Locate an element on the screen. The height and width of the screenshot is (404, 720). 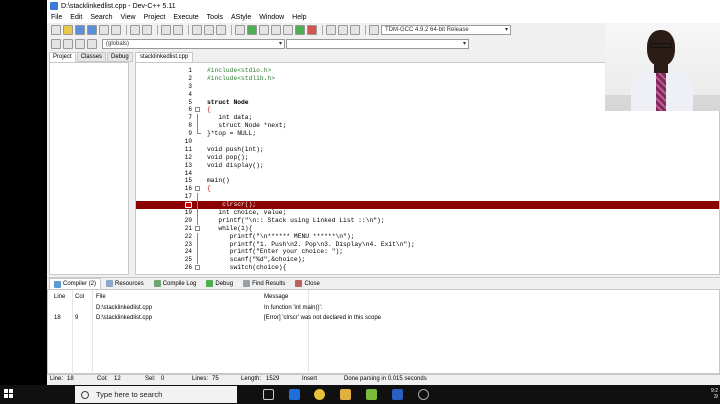
class-browser-icon is located at coordinates (92, 44).